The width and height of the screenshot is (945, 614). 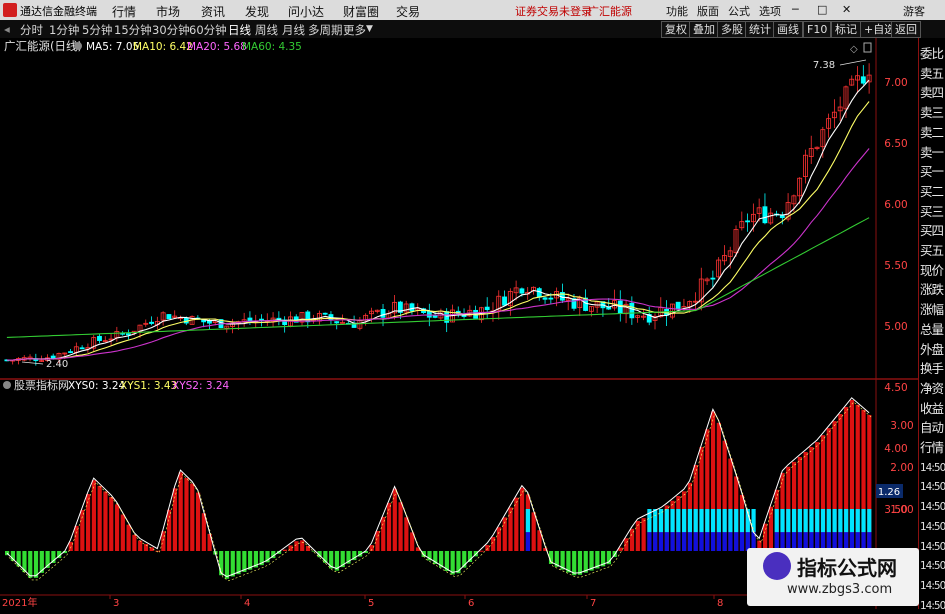 I want to click on period-5min: 5分钟, so click(x=97, y=30).